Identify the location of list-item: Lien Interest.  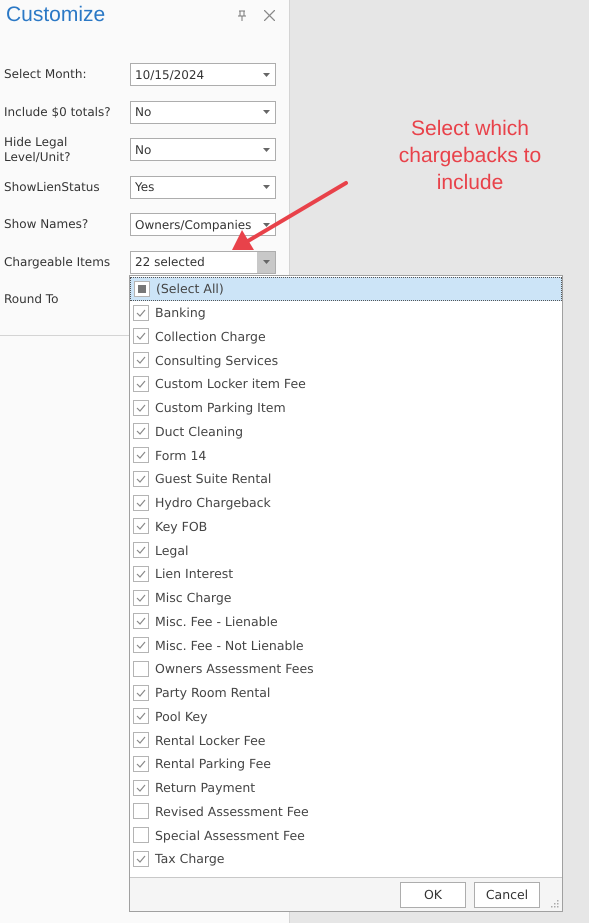
(346, 574).